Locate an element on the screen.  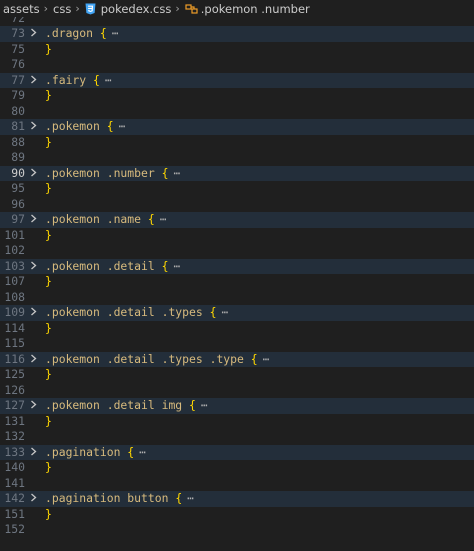
line-number: 89 is located at coordinates (18, 157).